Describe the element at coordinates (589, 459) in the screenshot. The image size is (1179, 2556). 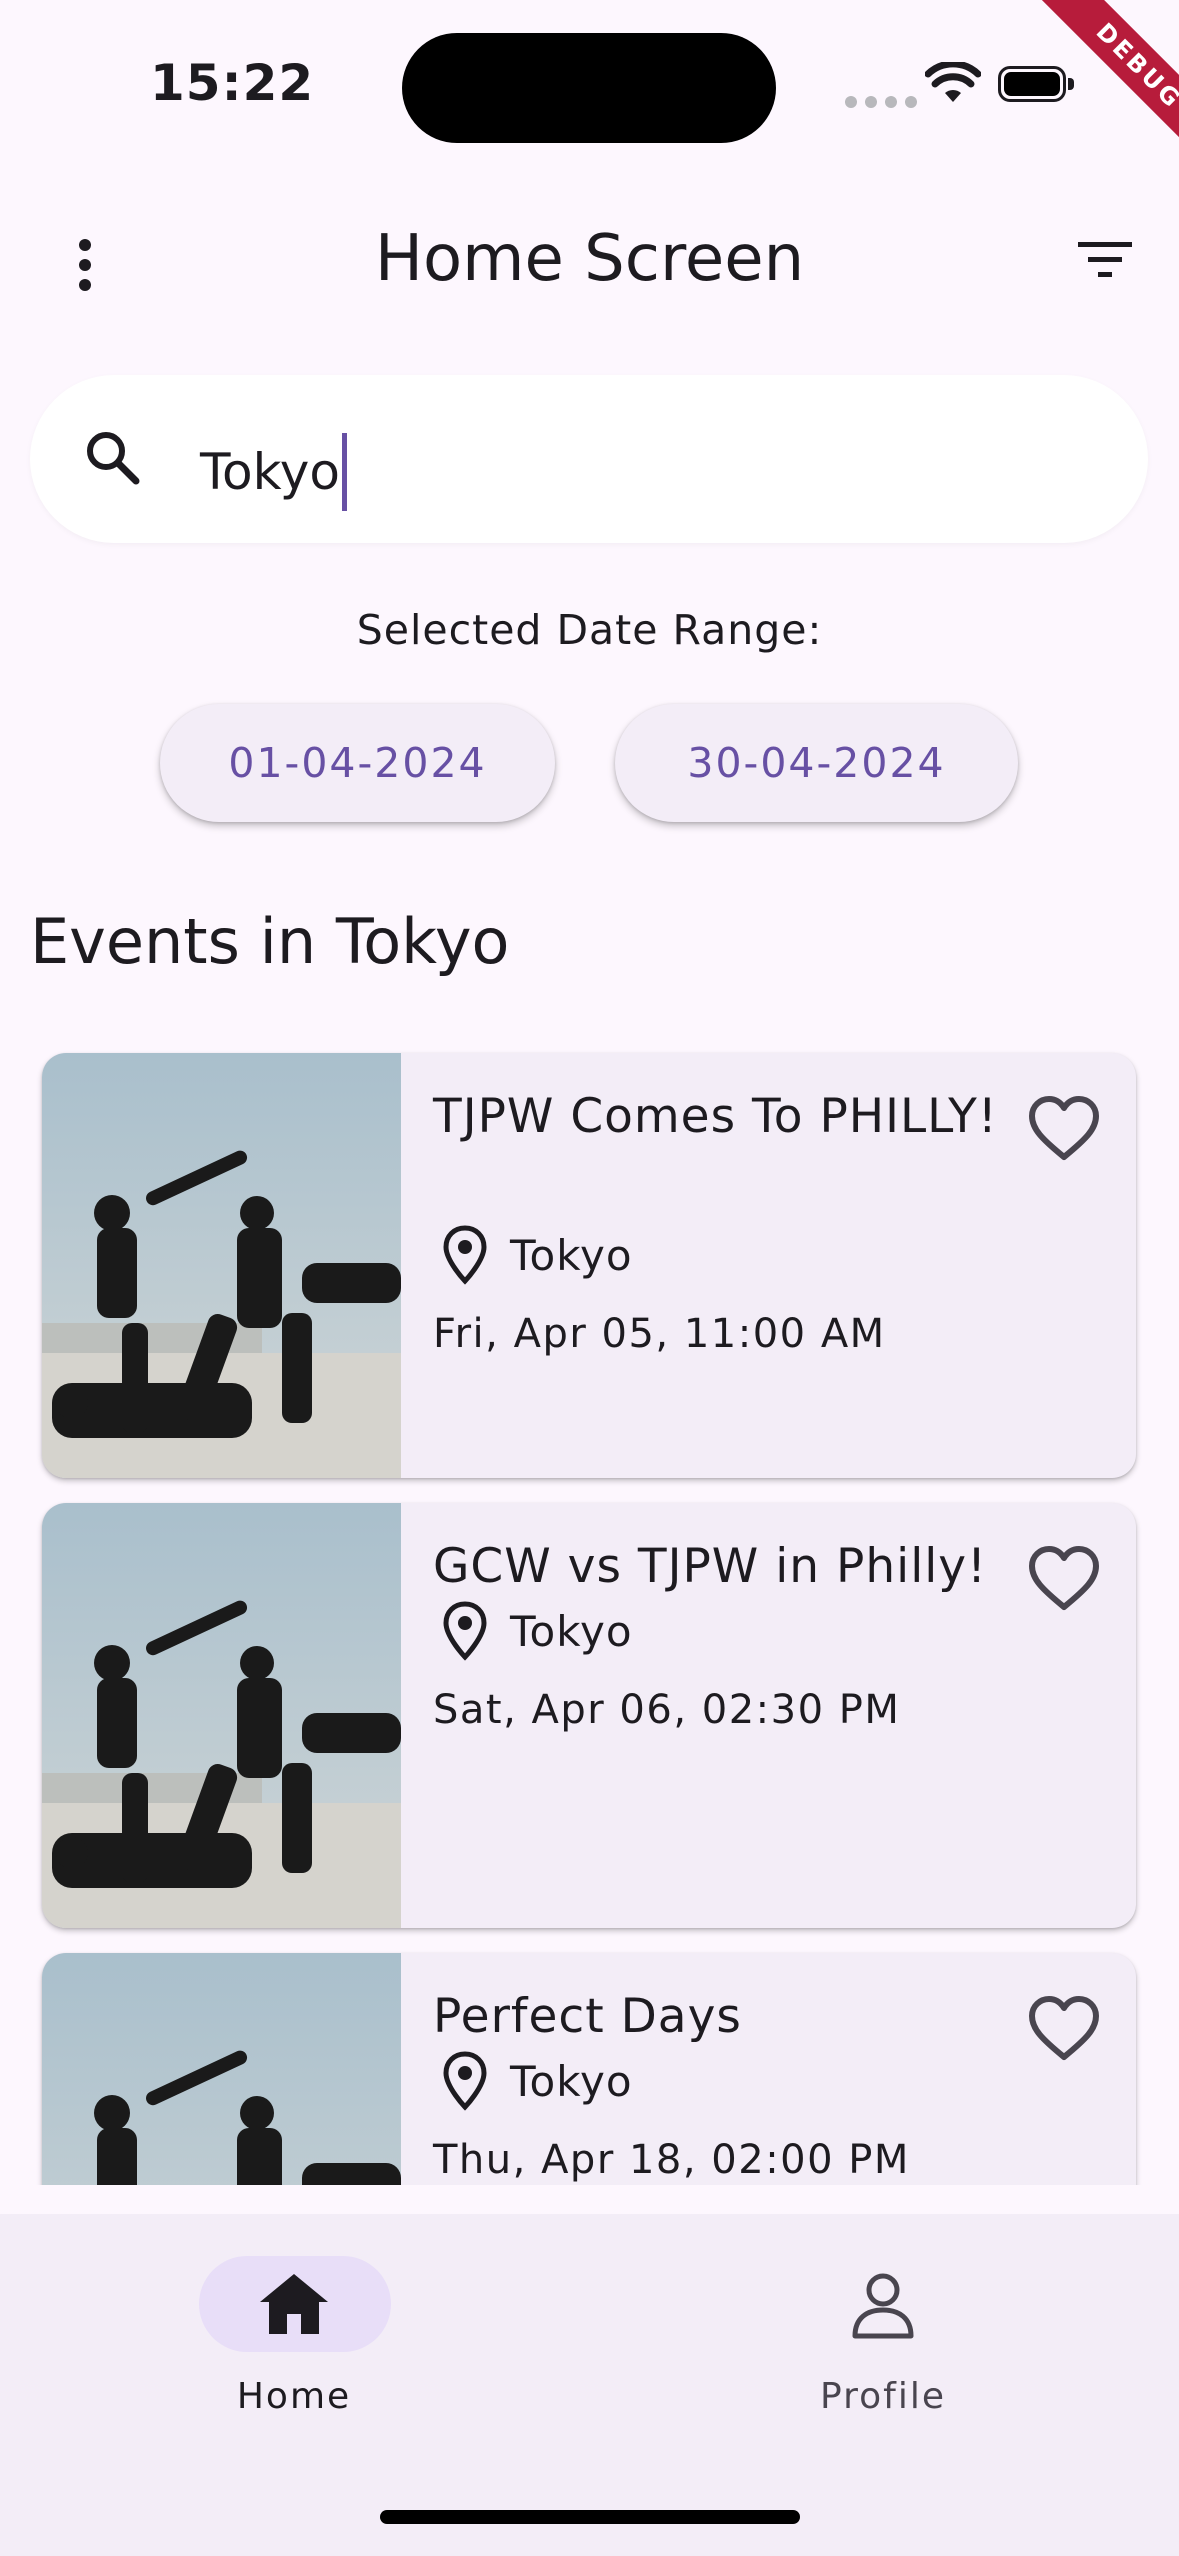
I see `search-bar: Tokyo` at that location.